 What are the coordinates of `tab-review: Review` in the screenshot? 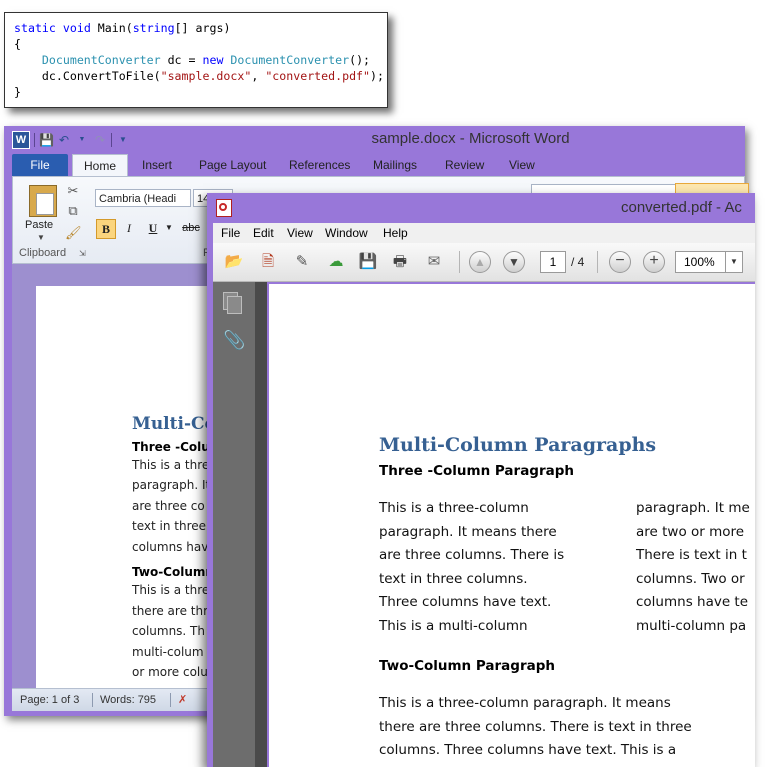 It's located at (464, 165).